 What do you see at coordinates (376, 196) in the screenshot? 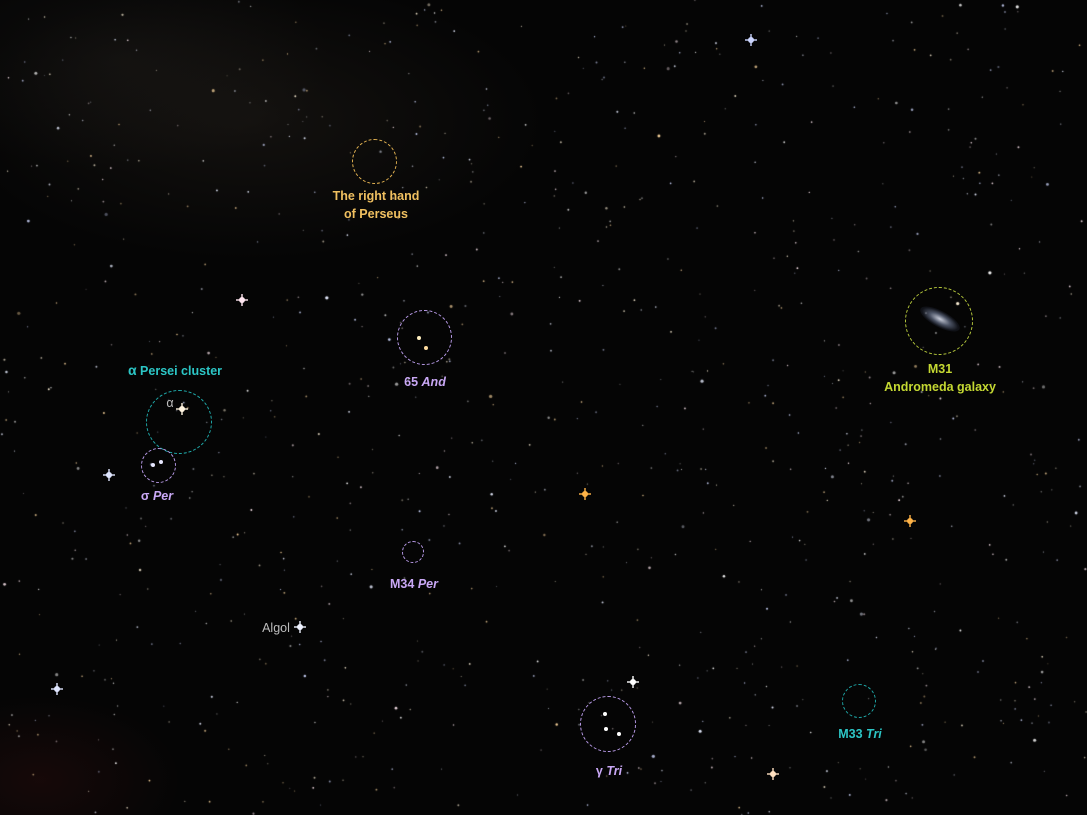
I see `right-hand-line1: The right hand` at bounding box center [376, 196].